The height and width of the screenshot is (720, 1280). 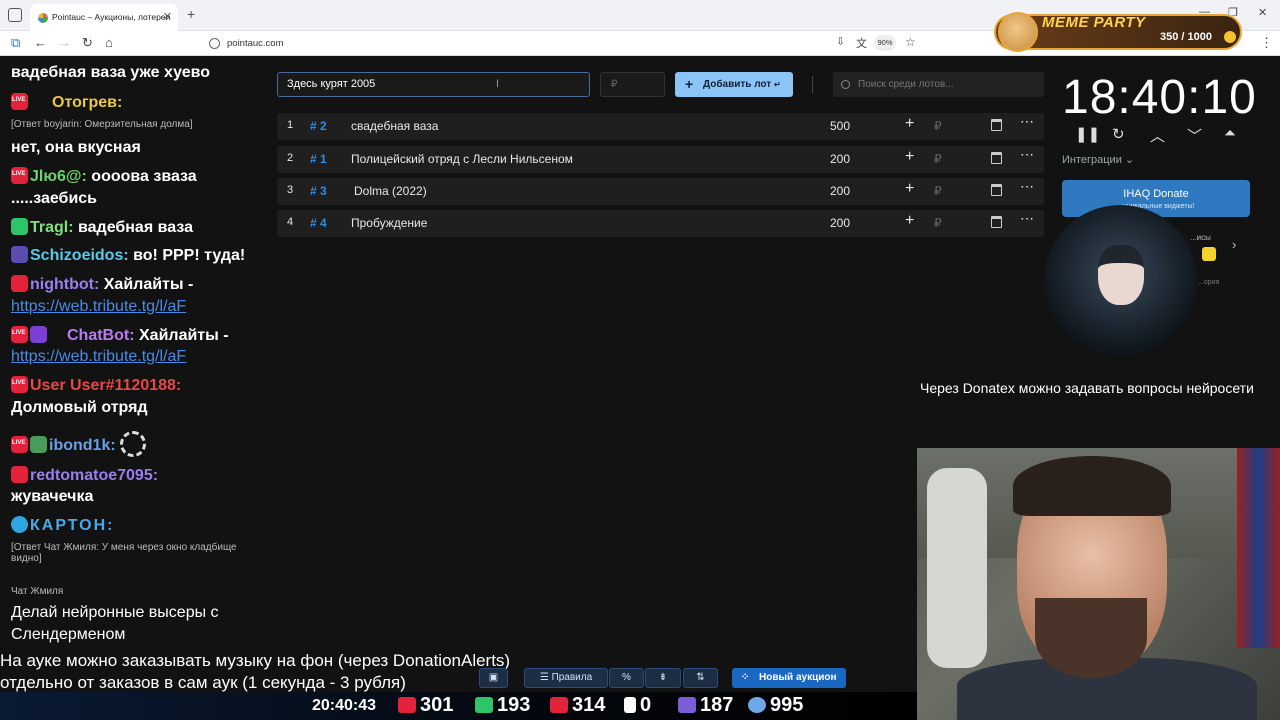 I want to click on tab-actions-icon, so click(x=15, y=15).